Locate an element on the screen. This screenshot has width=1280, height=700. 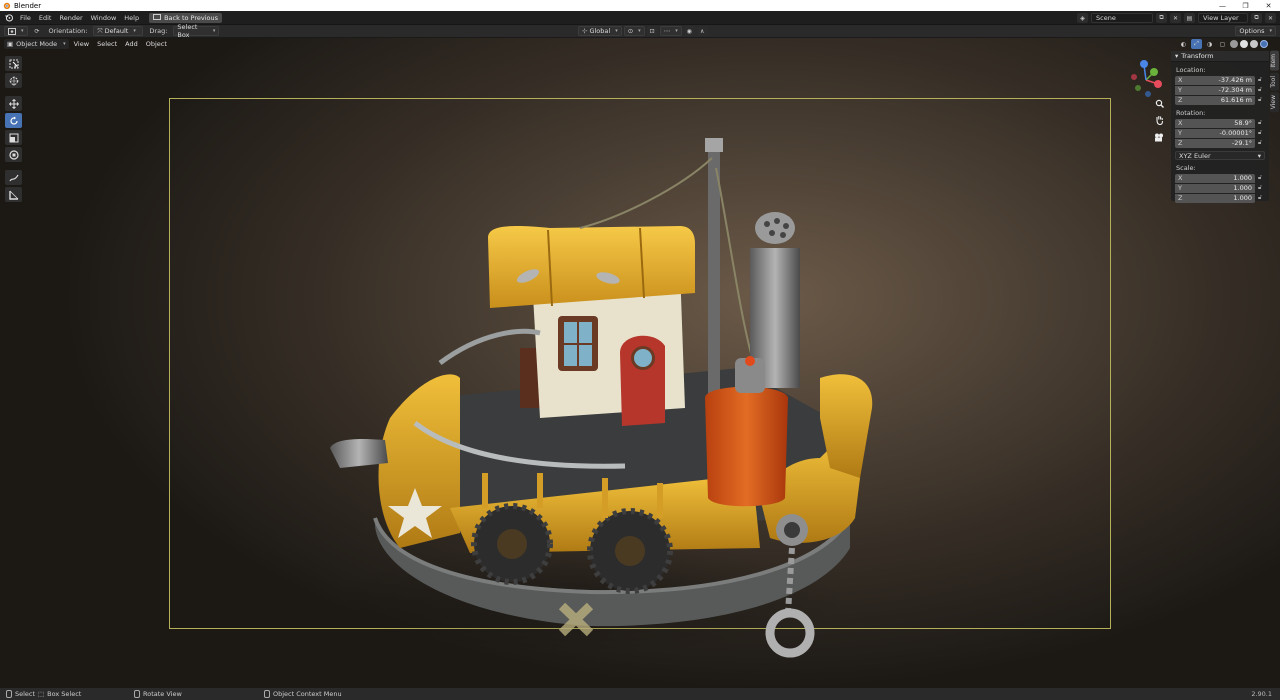
global-orientation-icon: ⊹ is located at coordinates (585, 31).